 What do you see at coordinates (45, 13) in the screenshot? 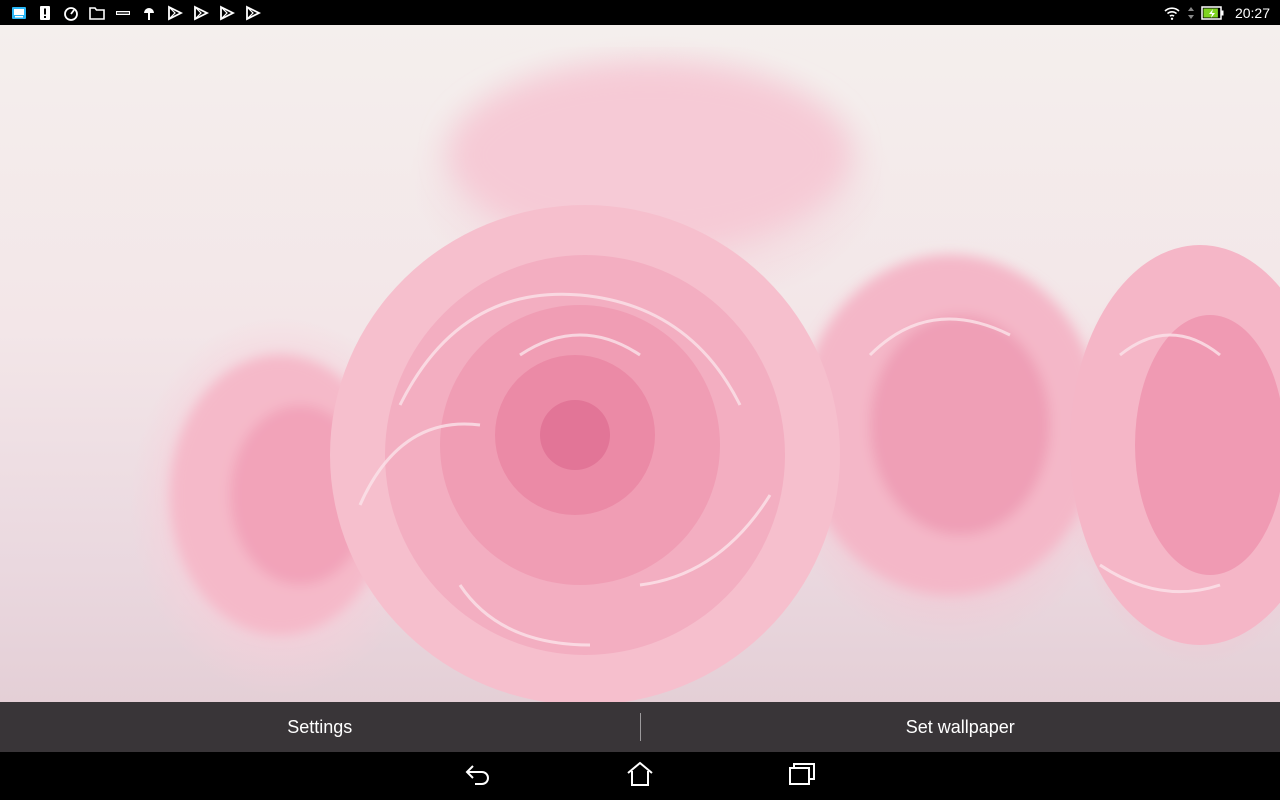
I see `alert-icon` at bounding box center [45, 13].